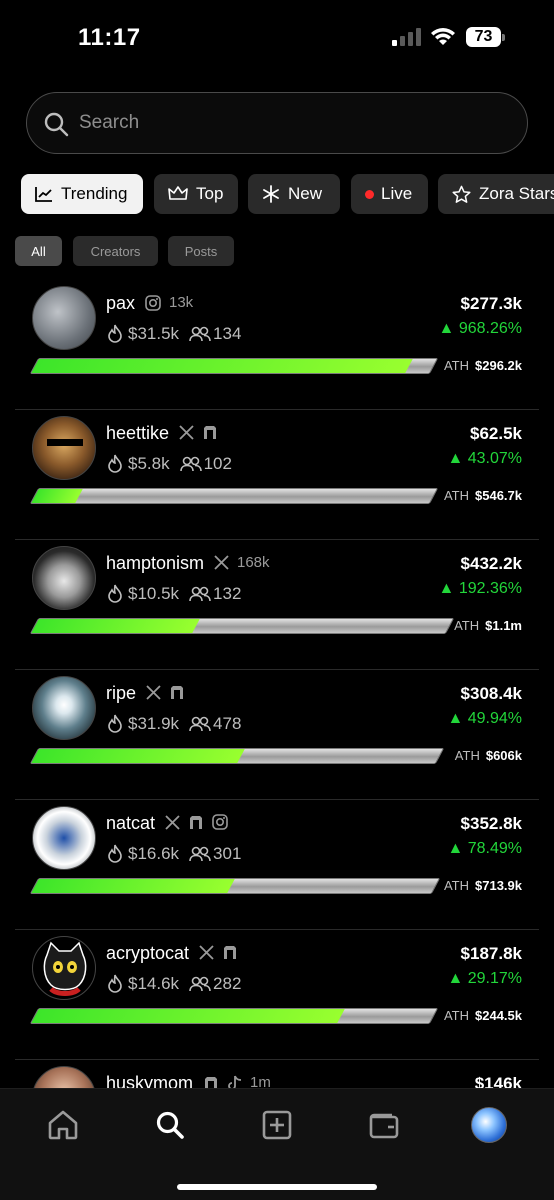 The width and height of the screenshot is (554, 1200). What do you see at coordinates (484, 978) in the screenshot?
I see `price-change: ▲ 29.17%` at bounding box center [484, 978].